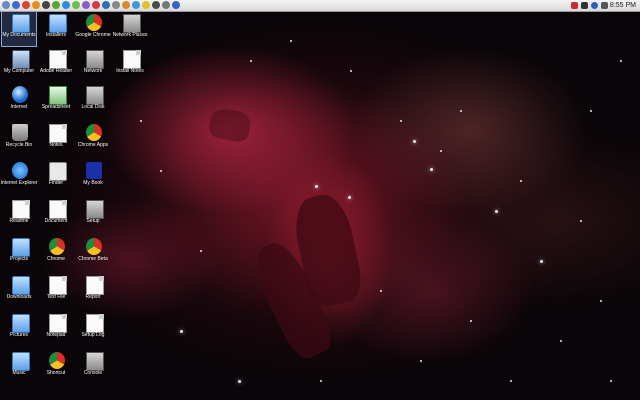  I want to click on desktop-icon: My Documents, so click(19, 29).